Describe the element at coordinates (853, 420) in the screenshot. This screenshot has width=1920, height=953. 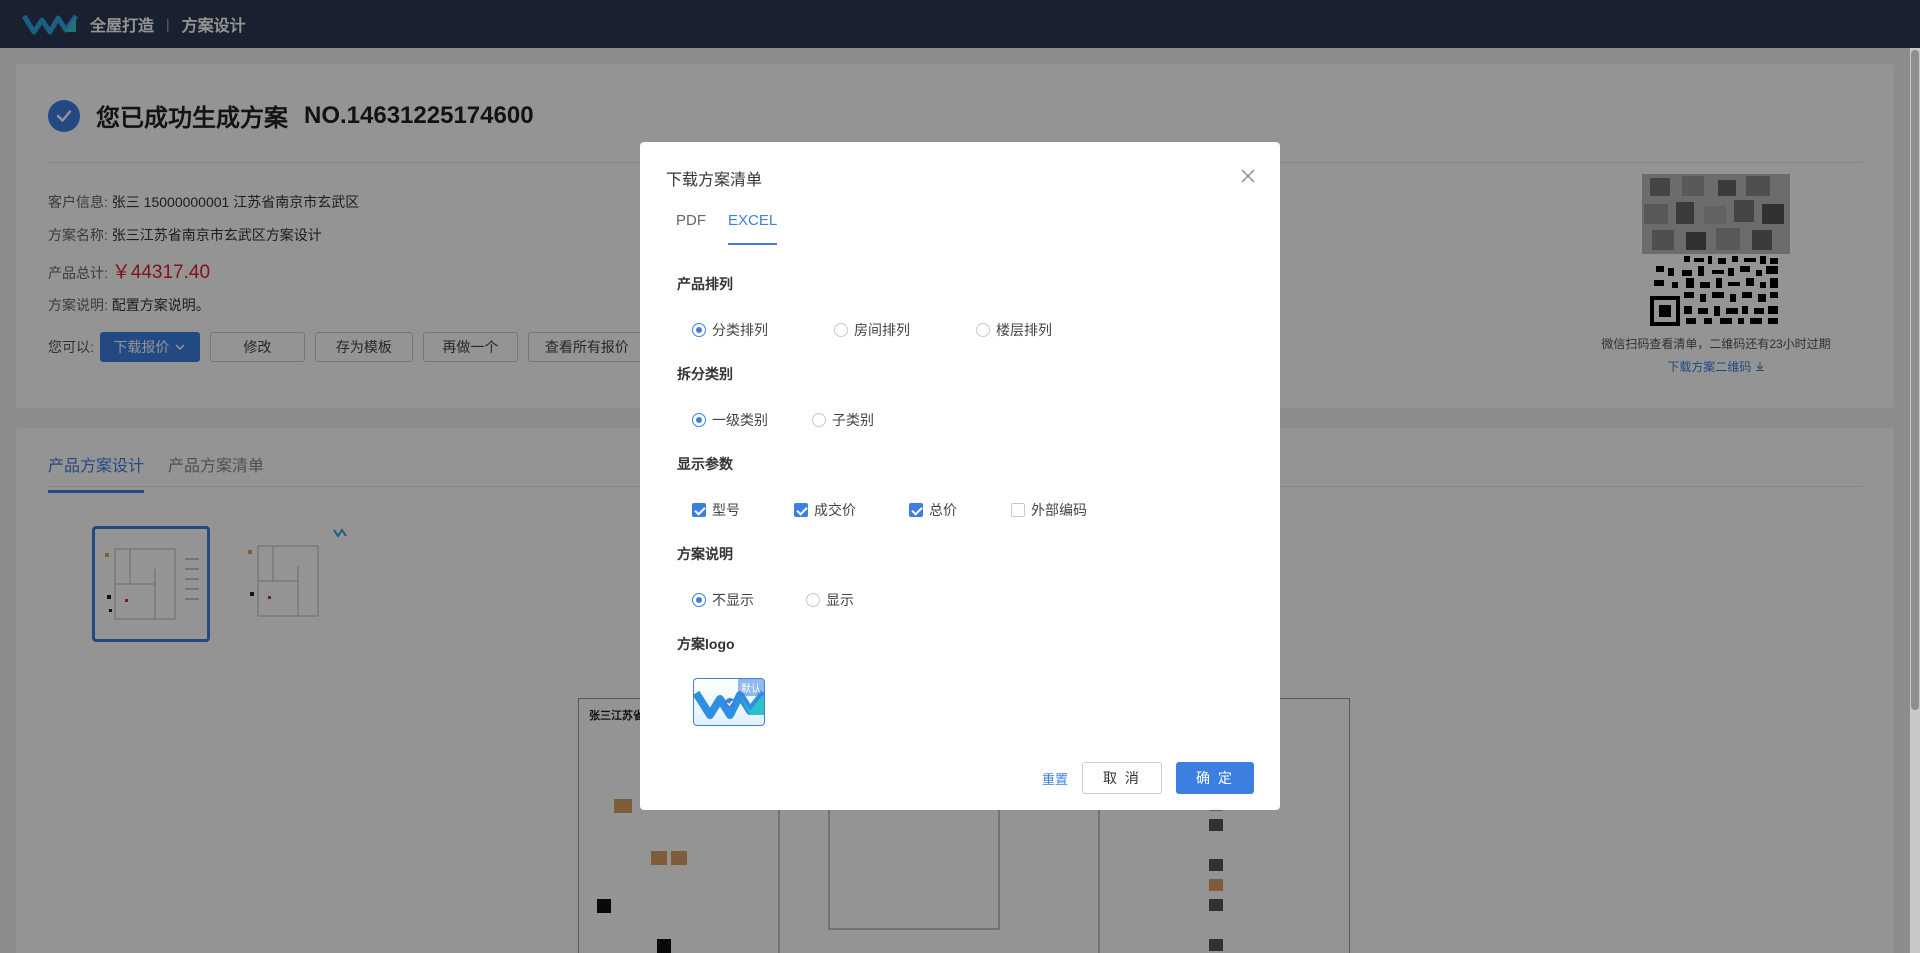
I see `radio-label: 子类别` at that location.